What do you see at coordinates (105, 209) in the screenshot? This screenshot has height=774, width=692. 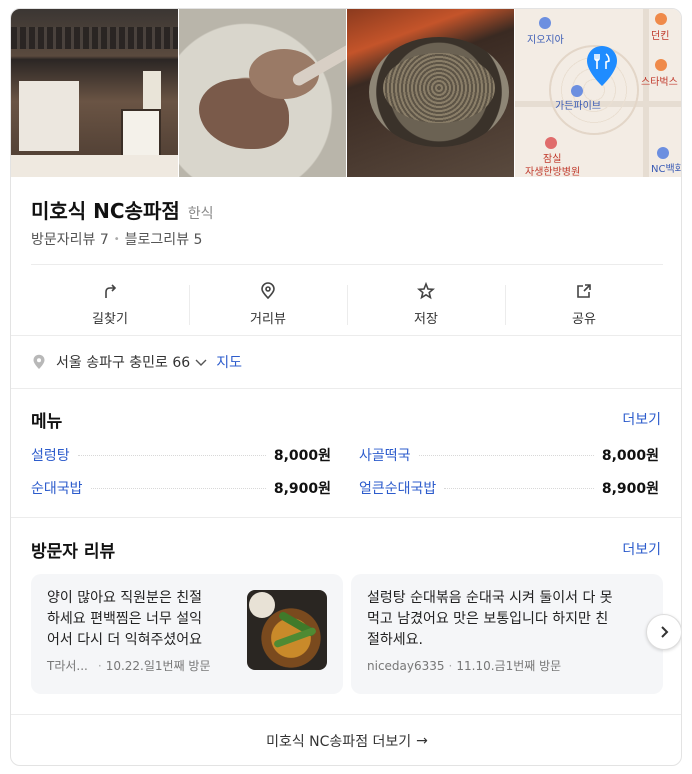 I see `place-name: 미호식 NC송파점` at bounding box center [105, 209].